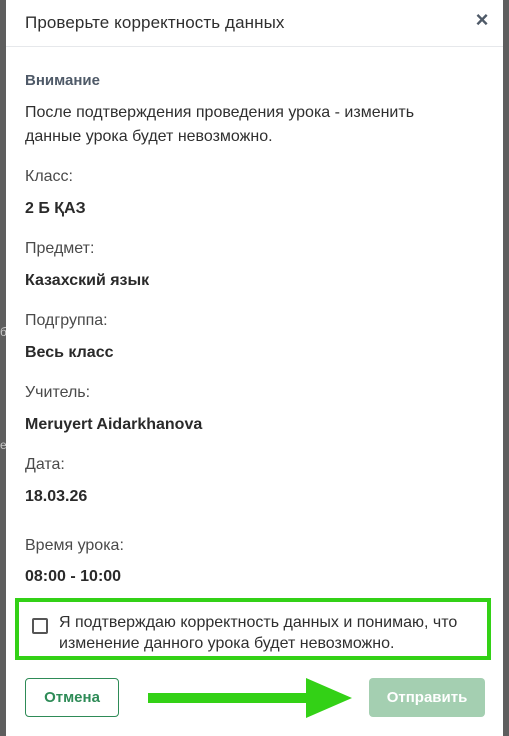 The image size is (509, 736). I want to click on submit-button: Отправить, so click(427, 697).